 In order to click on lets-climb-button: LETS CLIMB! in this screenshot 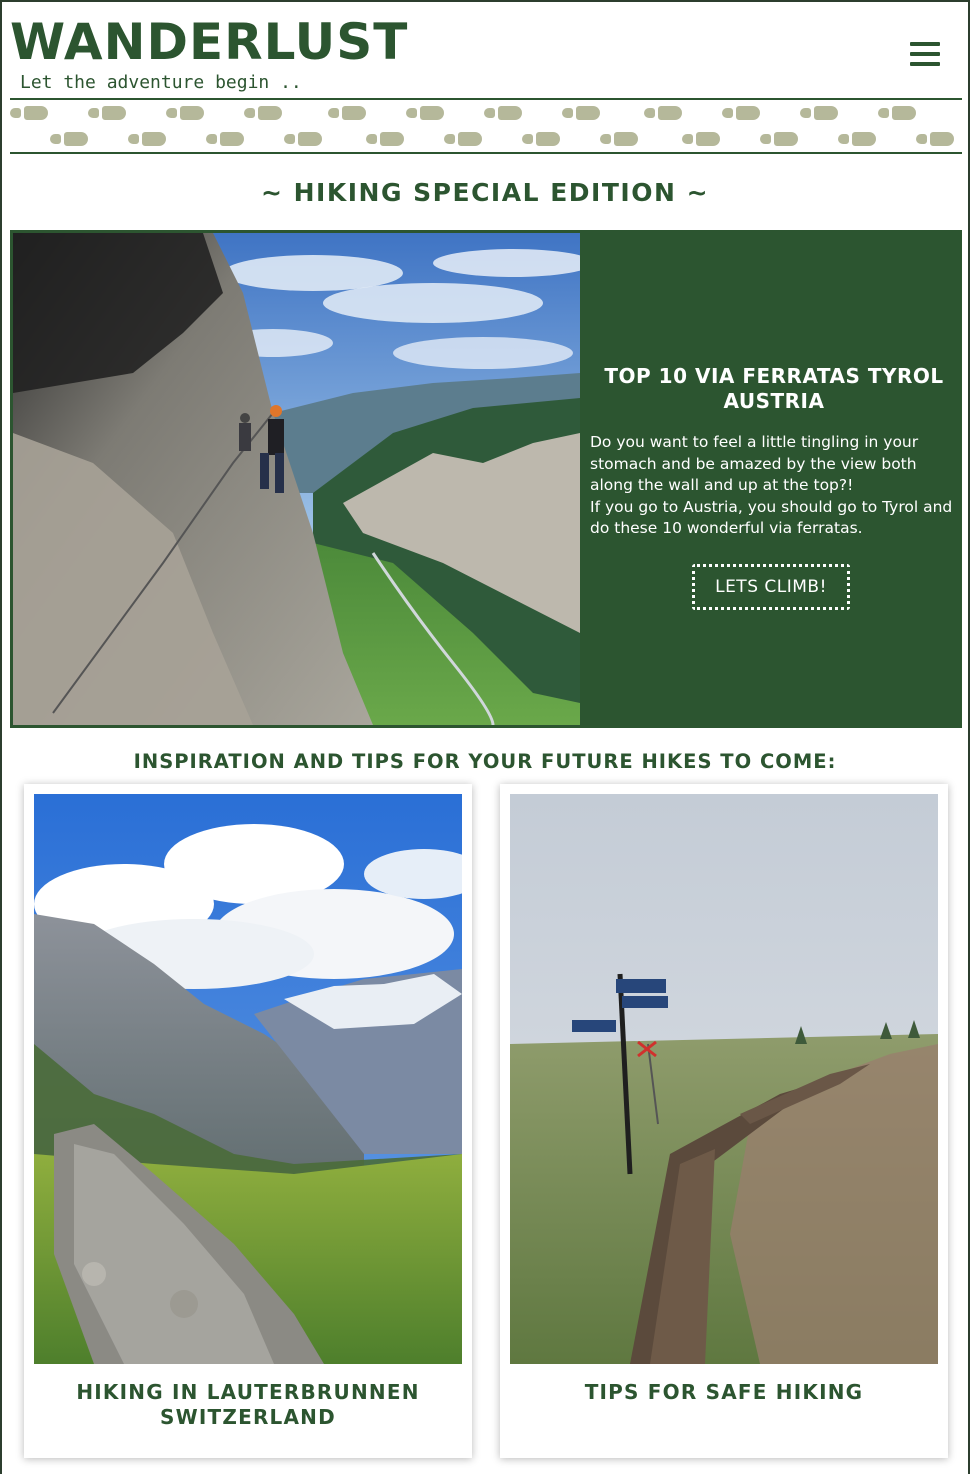, I will do `click(771, 587)`.